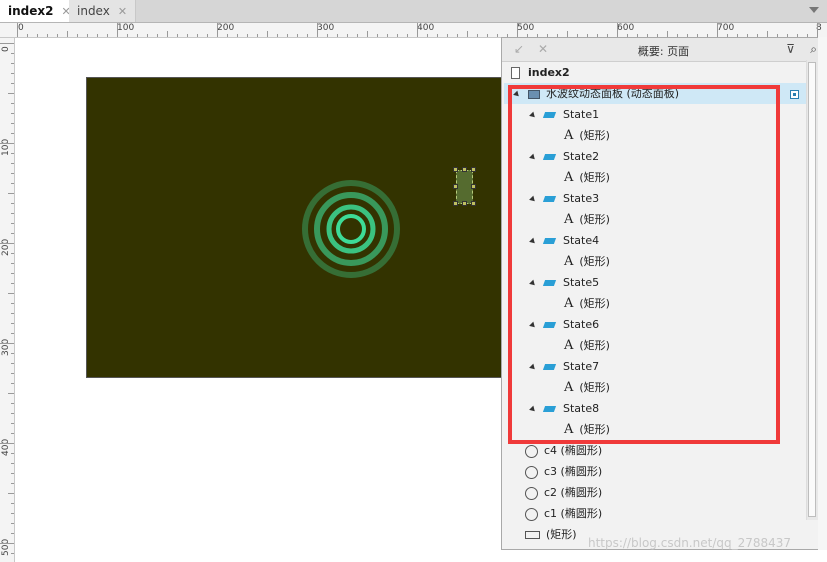 The width and height of the screenshot is (827, 562). What do you see at coordinates (794, 94) in the screenshot?
I see `pin-icon` at bounding box center [794, 94].